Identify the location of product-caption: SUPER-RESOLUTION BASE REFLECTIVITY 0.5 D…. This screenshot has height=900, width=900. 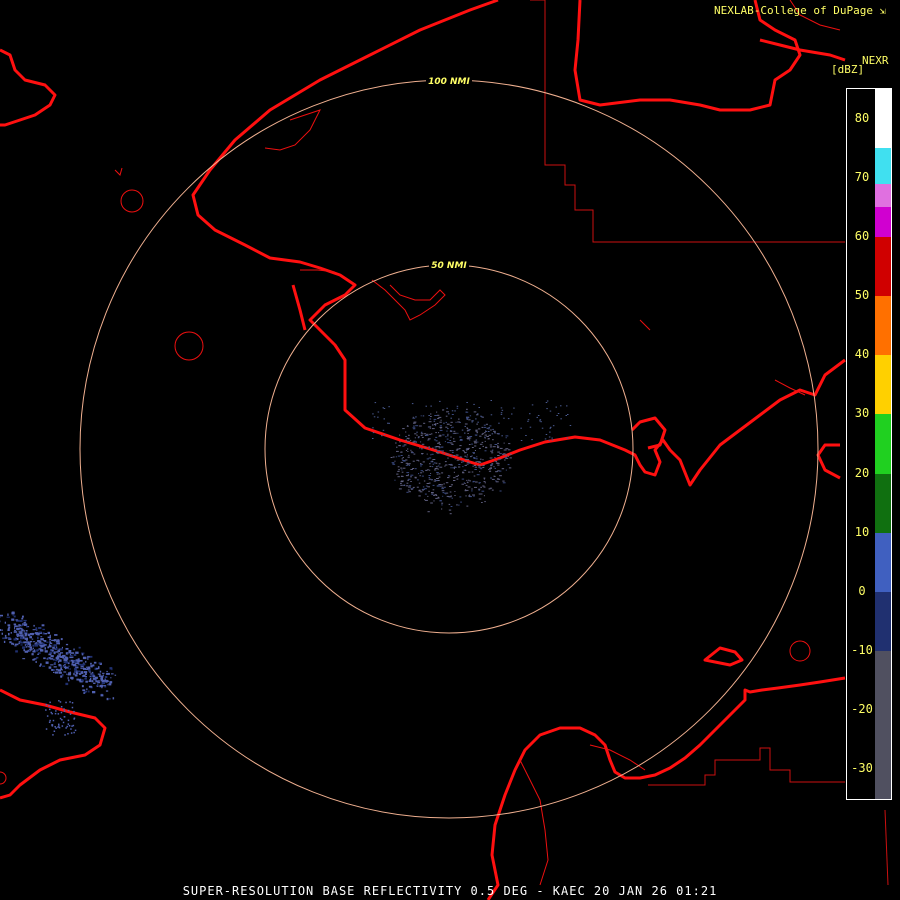
(450, 891).